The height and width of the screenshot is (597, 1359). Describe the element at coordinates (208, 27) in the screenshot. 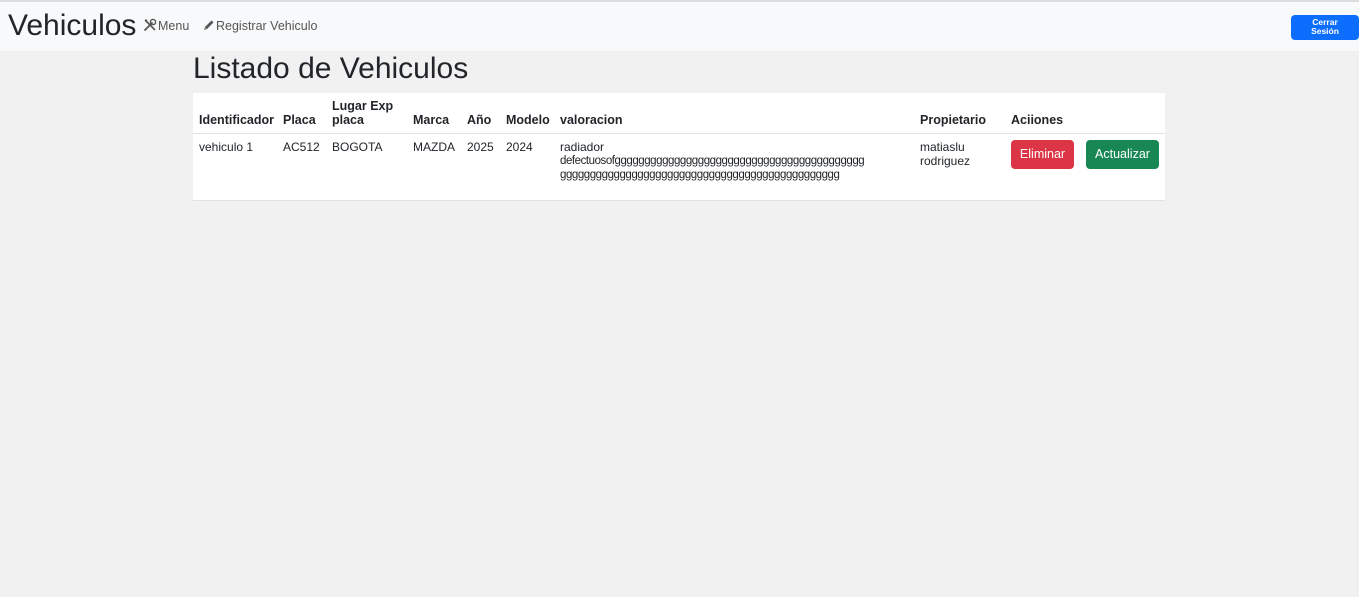

I see `pencil-icon` at that location.